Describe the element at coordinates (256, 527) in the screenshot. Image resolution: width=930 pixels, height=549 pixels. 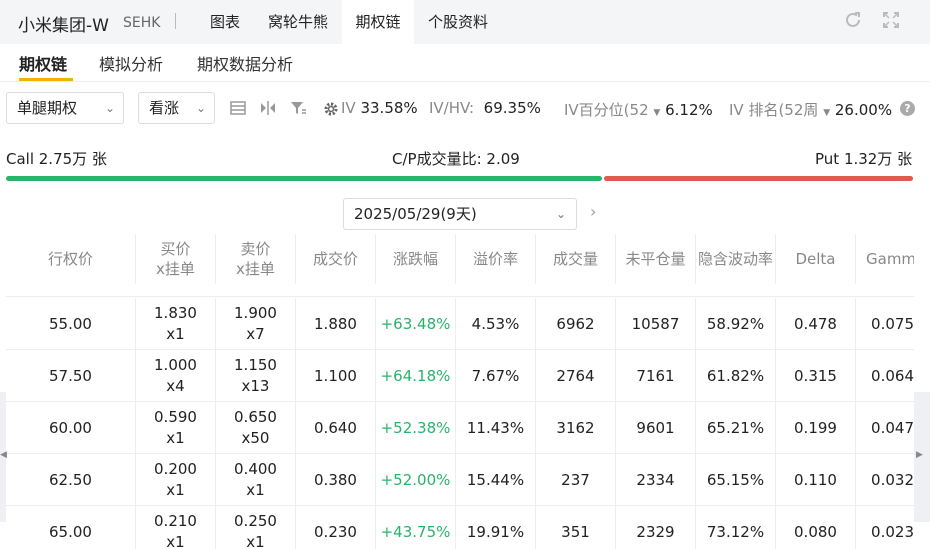
I see `cell-ask: 0.250 x1` at that location.